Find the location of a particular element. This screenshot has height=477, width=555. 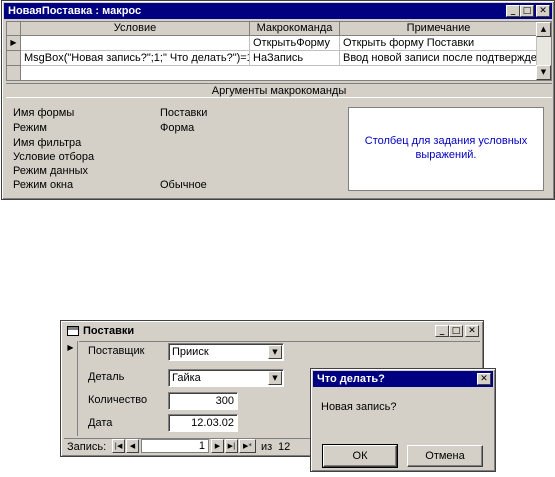

cancel-button: Отмена is located at coordinates (445, 456).